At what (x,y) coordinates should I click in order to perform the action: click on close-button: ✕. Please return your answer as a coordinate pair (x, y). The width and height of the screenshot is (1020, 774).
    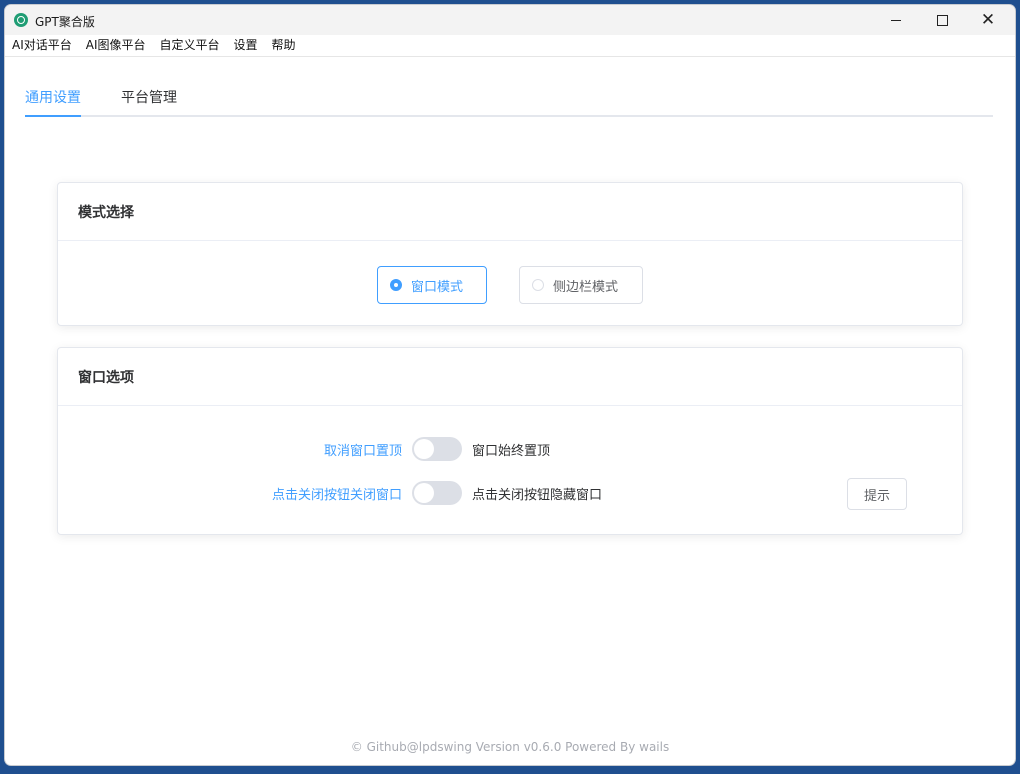
    Looking at the image, I should click on (988, 20).